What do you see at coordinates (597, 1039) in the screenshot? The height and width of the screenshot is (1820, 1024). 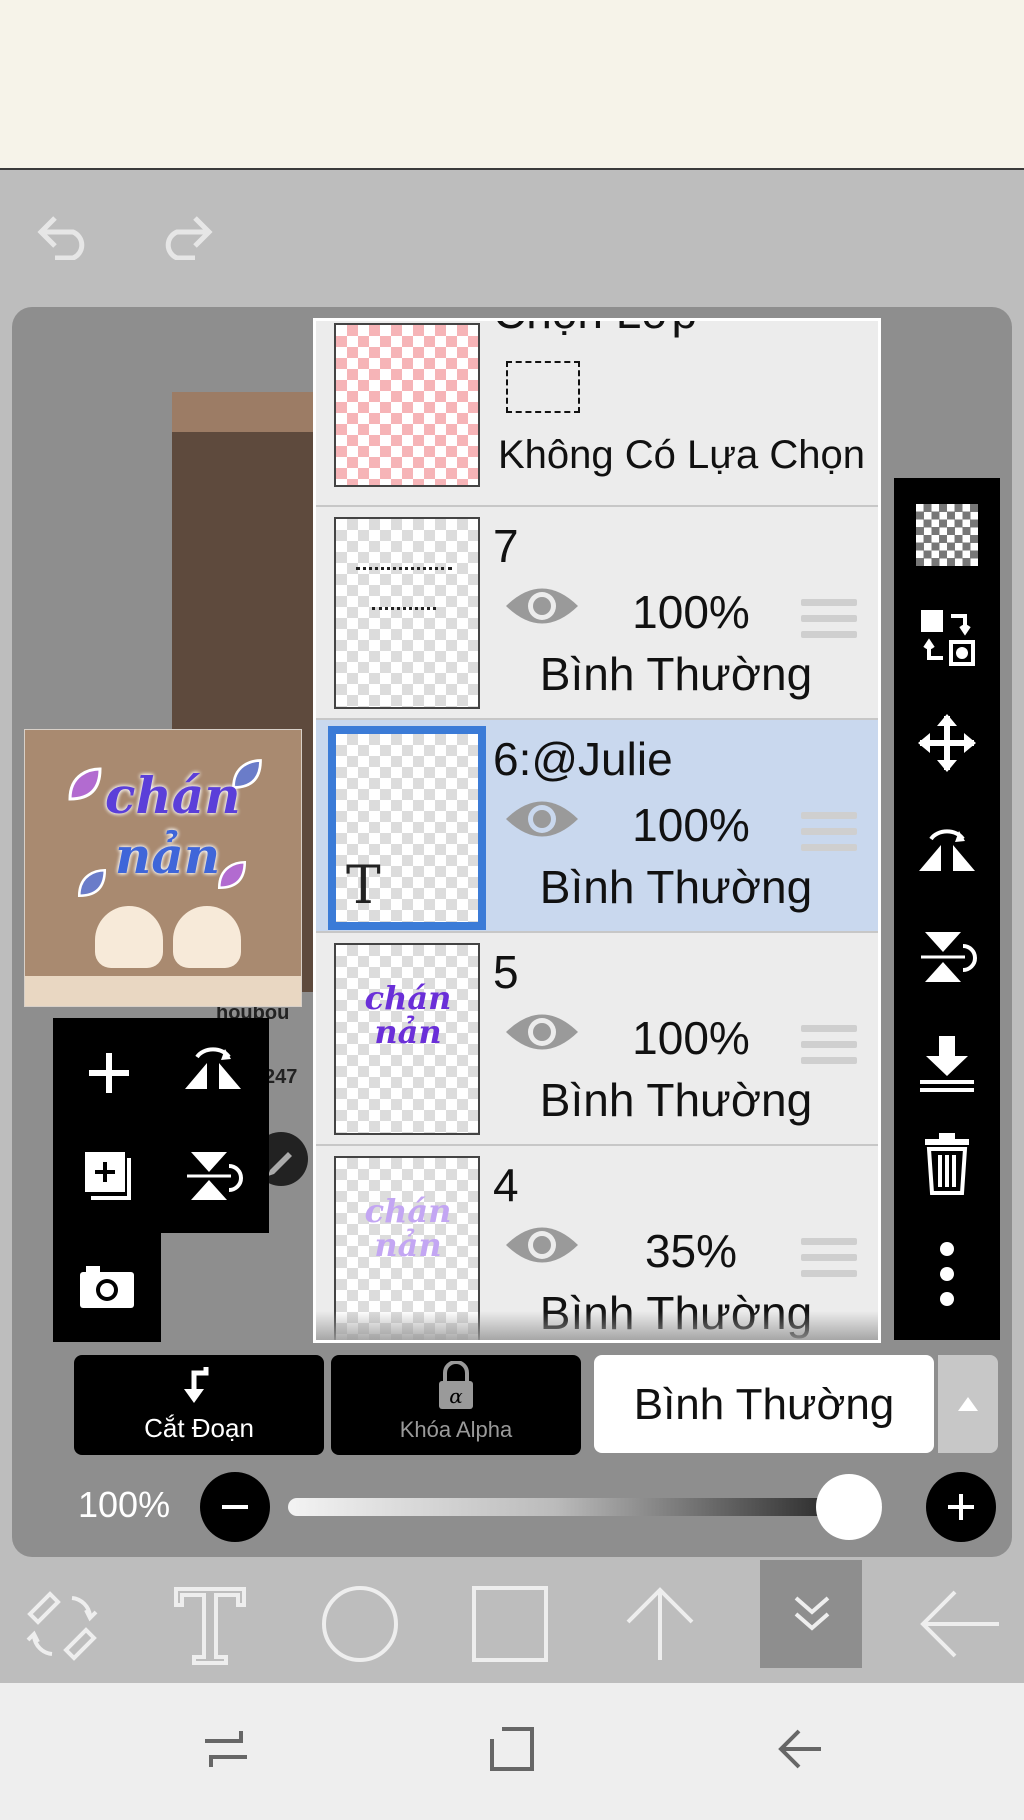 I see `layer-row-5: chán nản 5 100% Bình Thường` at bounding box center [597, 1039].